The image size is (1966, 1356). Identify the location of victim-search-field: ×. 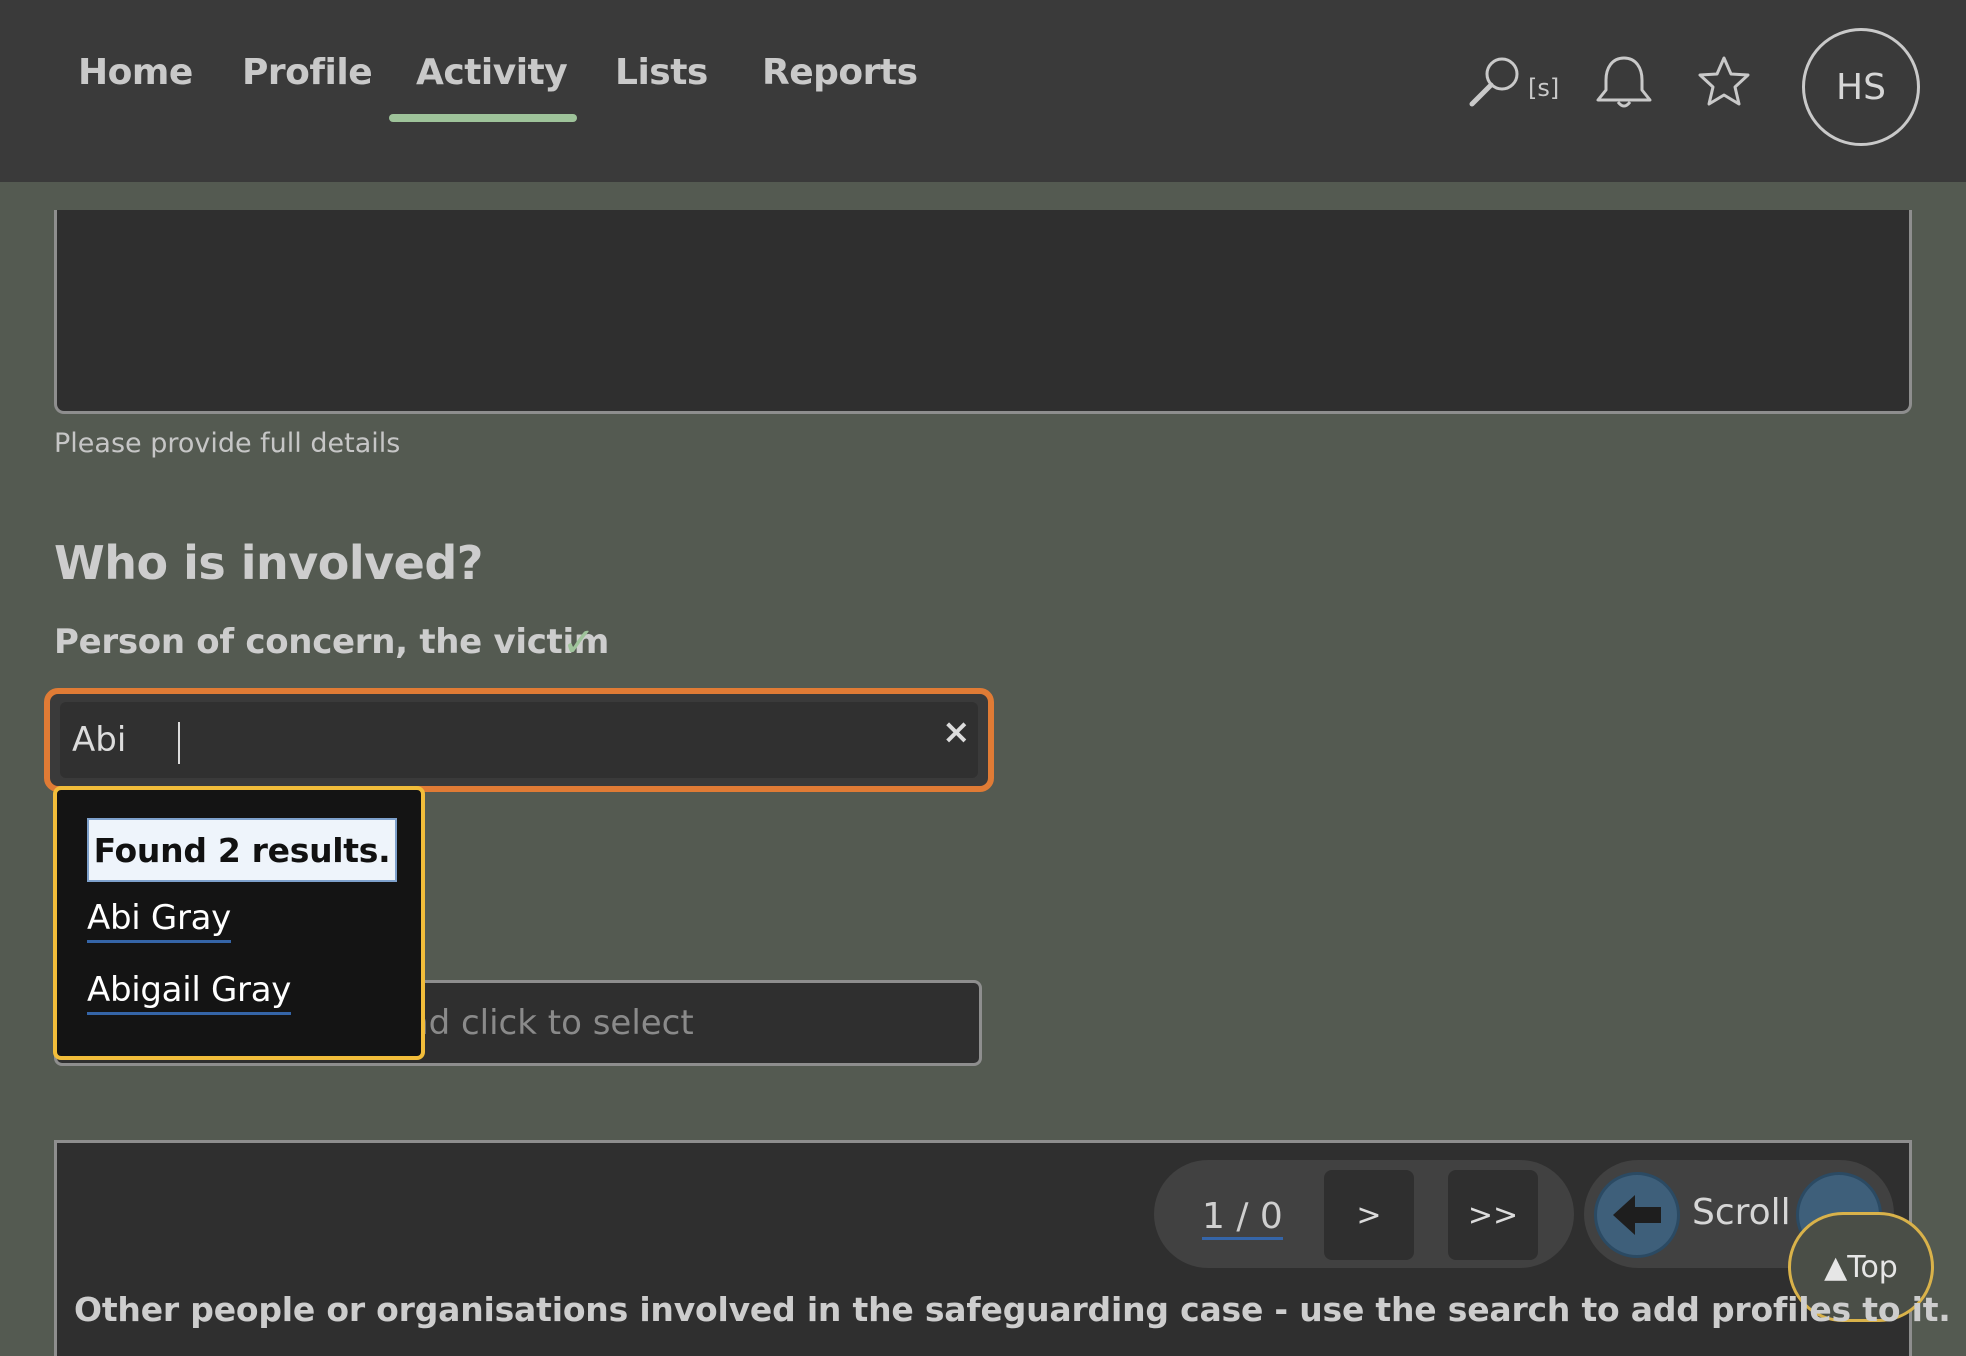
(519, 740).